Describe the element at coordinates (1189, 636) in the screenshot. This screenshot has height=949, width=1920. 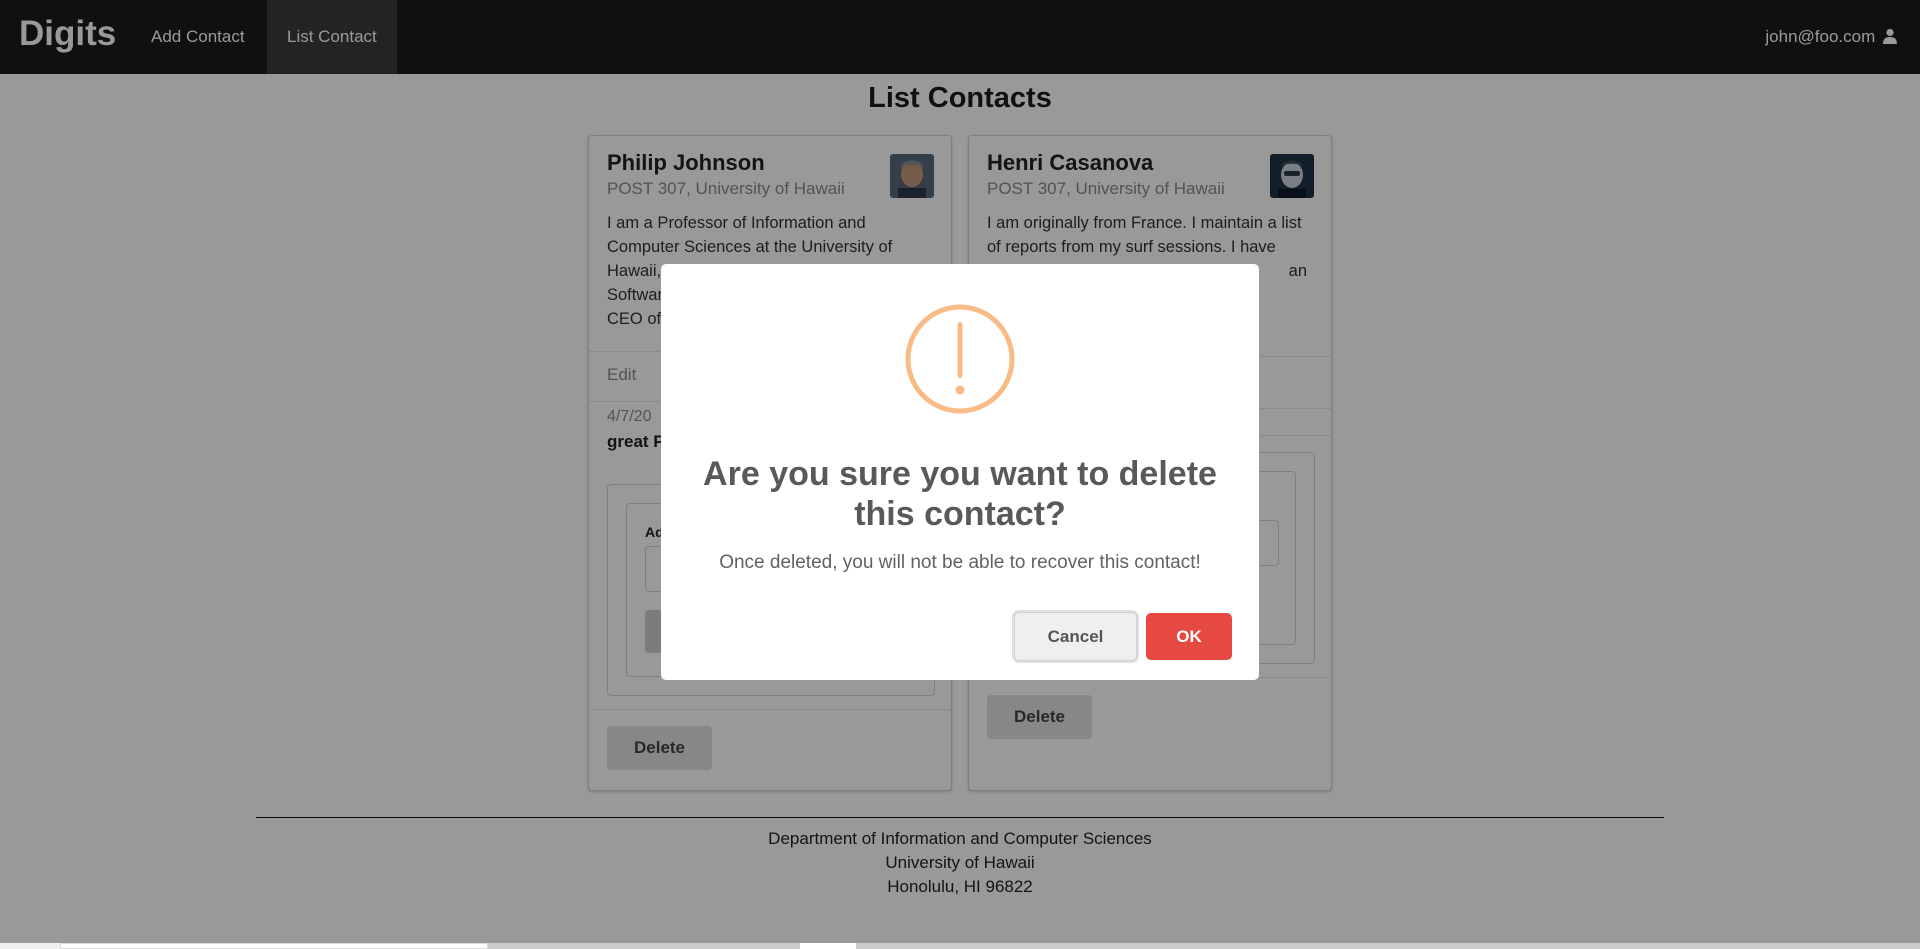
I see `ok-button: OK` at that location.